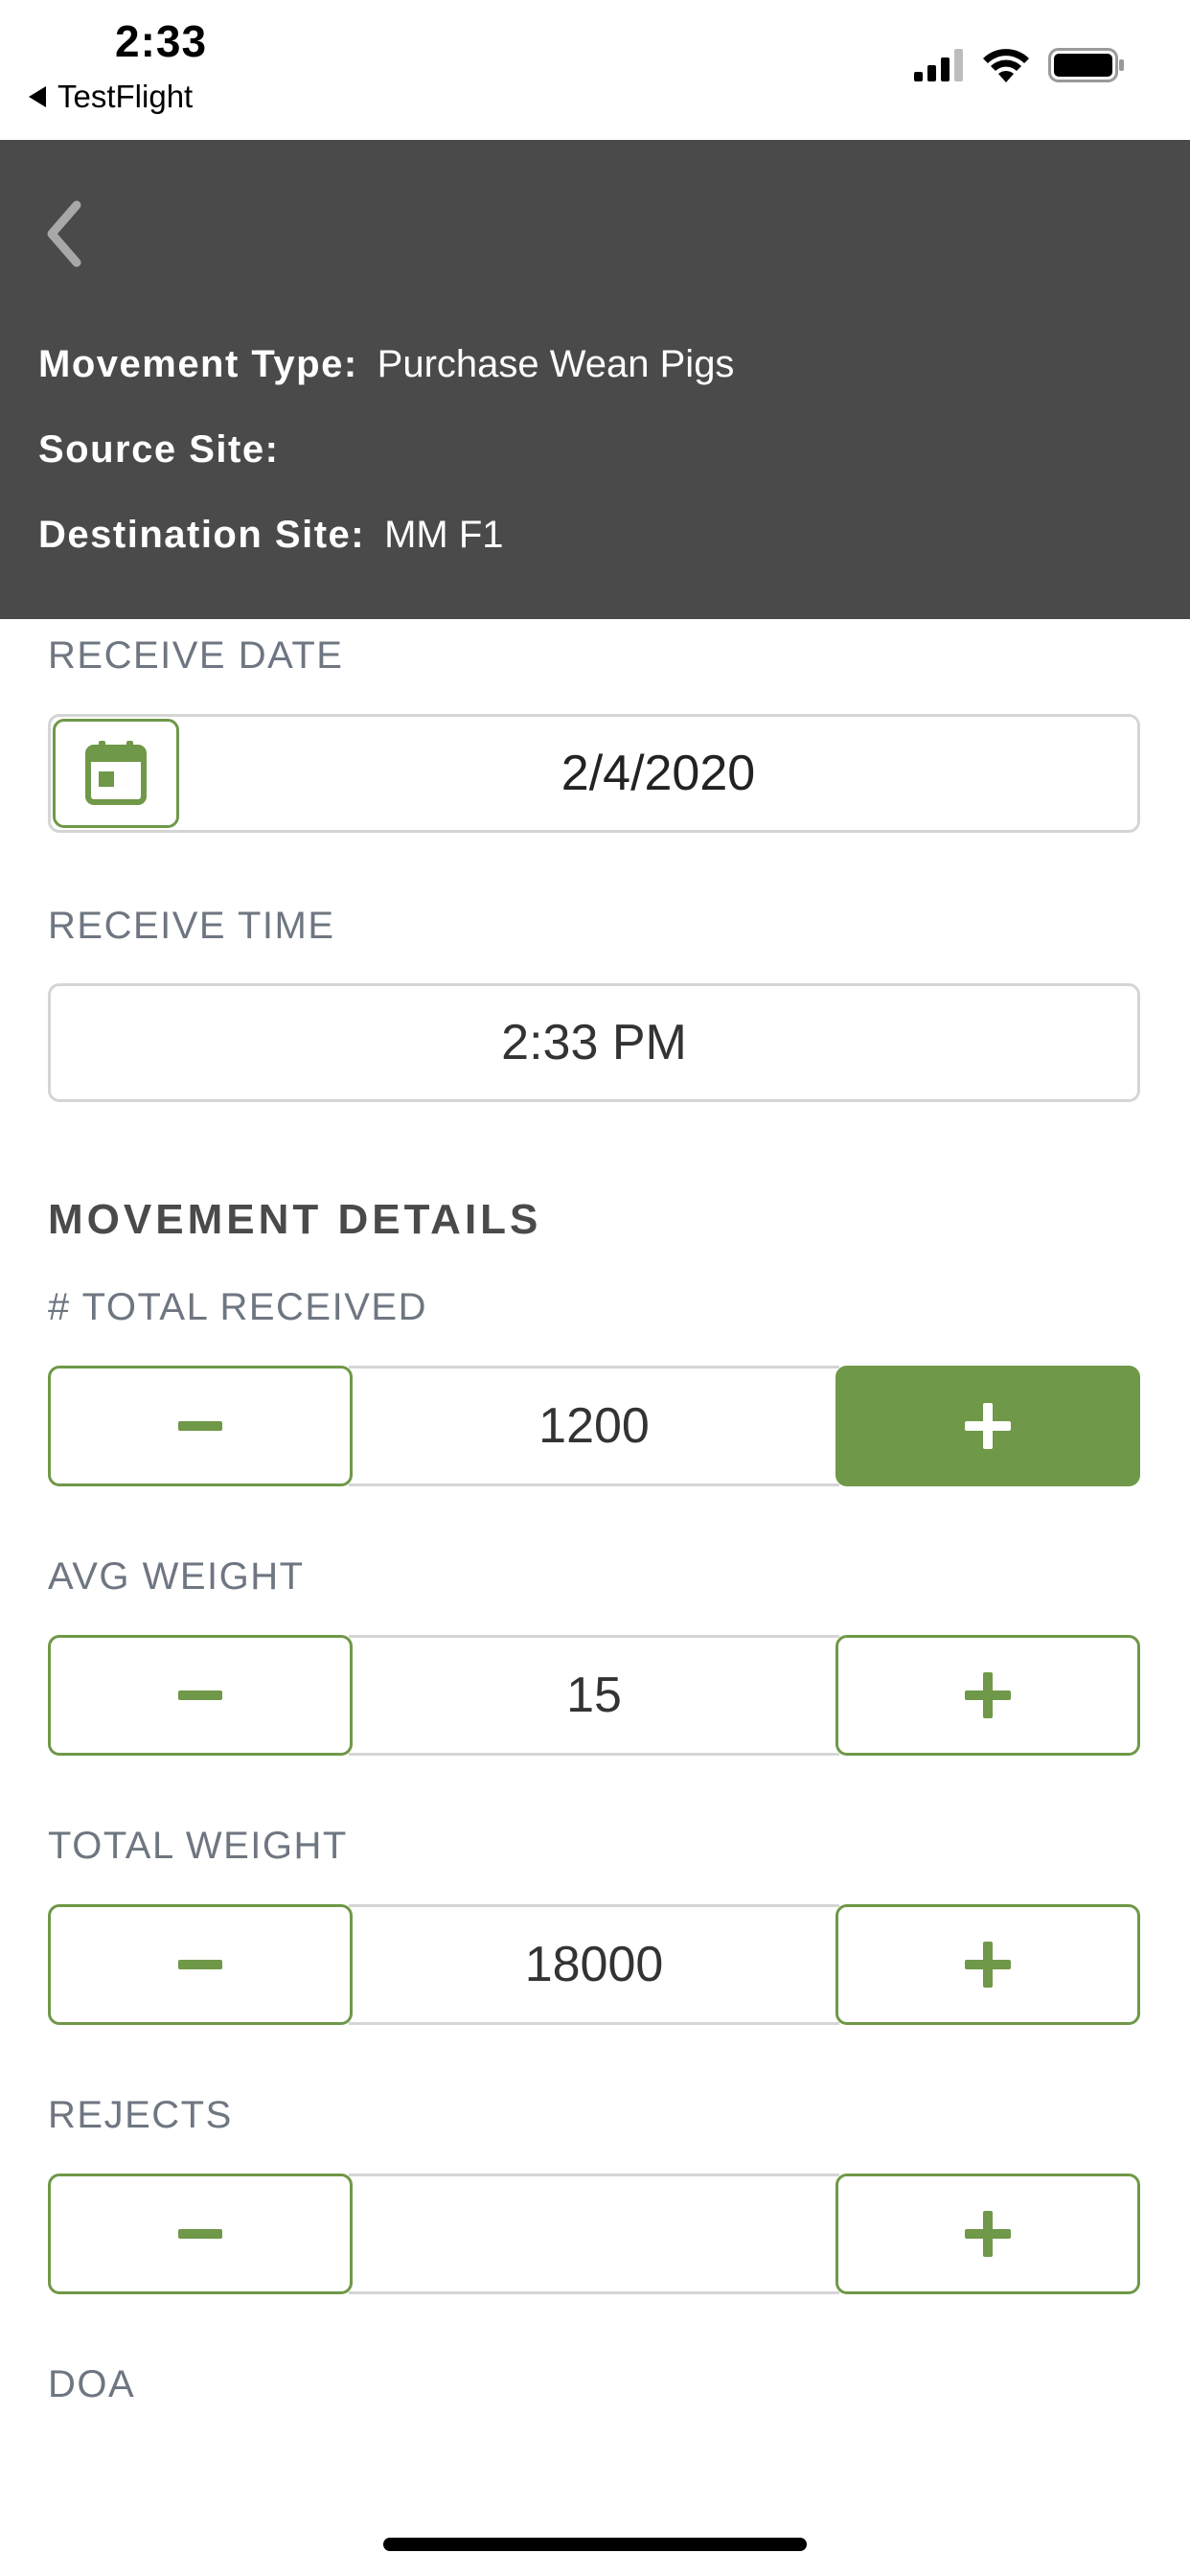  Describe the element at coordinates (594, 1042) in the screenshot. I see `receive-time-field: 2:33 PM` at that location.